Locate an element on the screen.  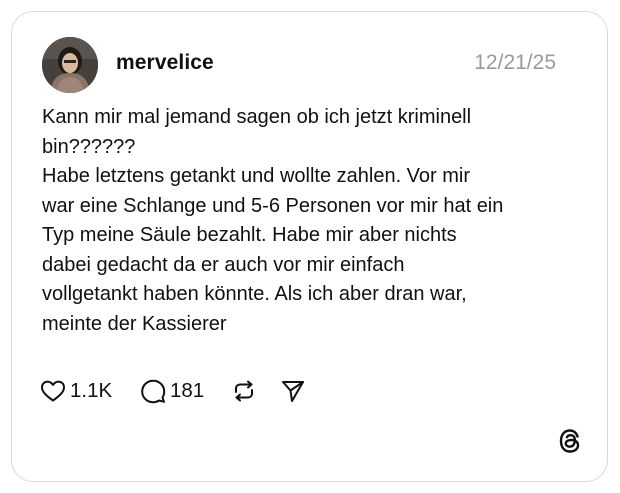
post-text-line: meinte der Kassierer is located at coordinates (134, 323).